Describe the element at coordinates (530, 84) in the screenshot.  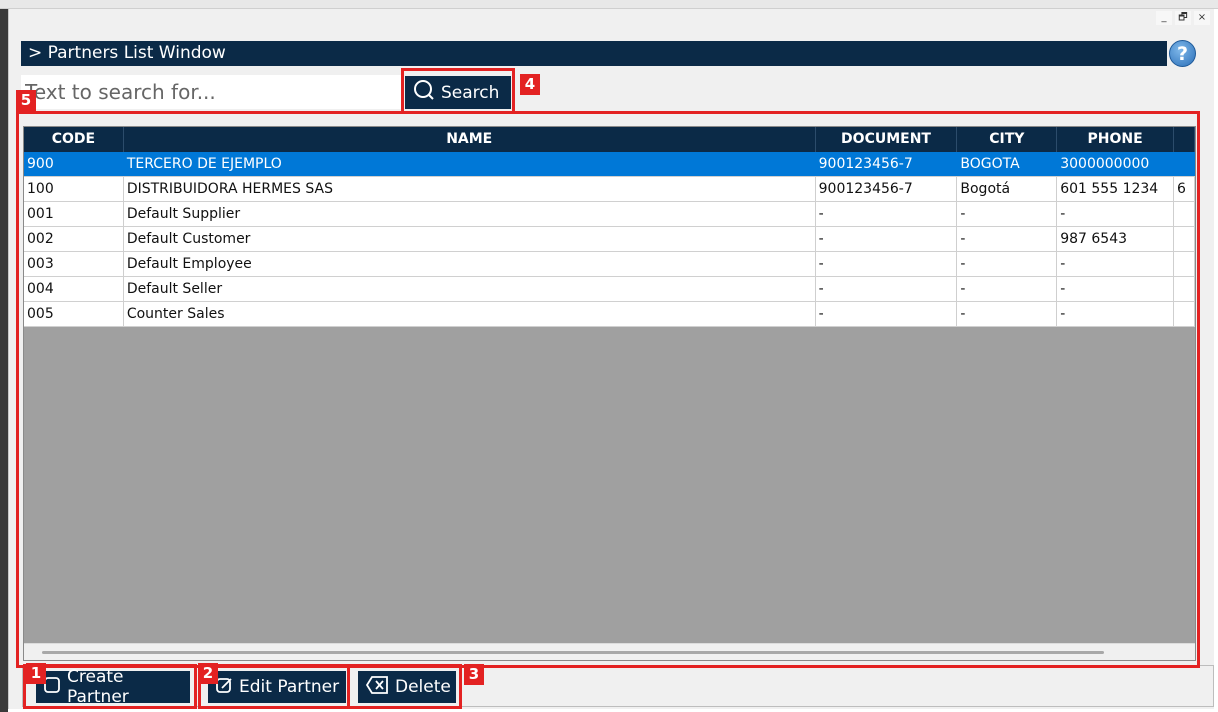
I see `callout-badge-4: 4` at that location.